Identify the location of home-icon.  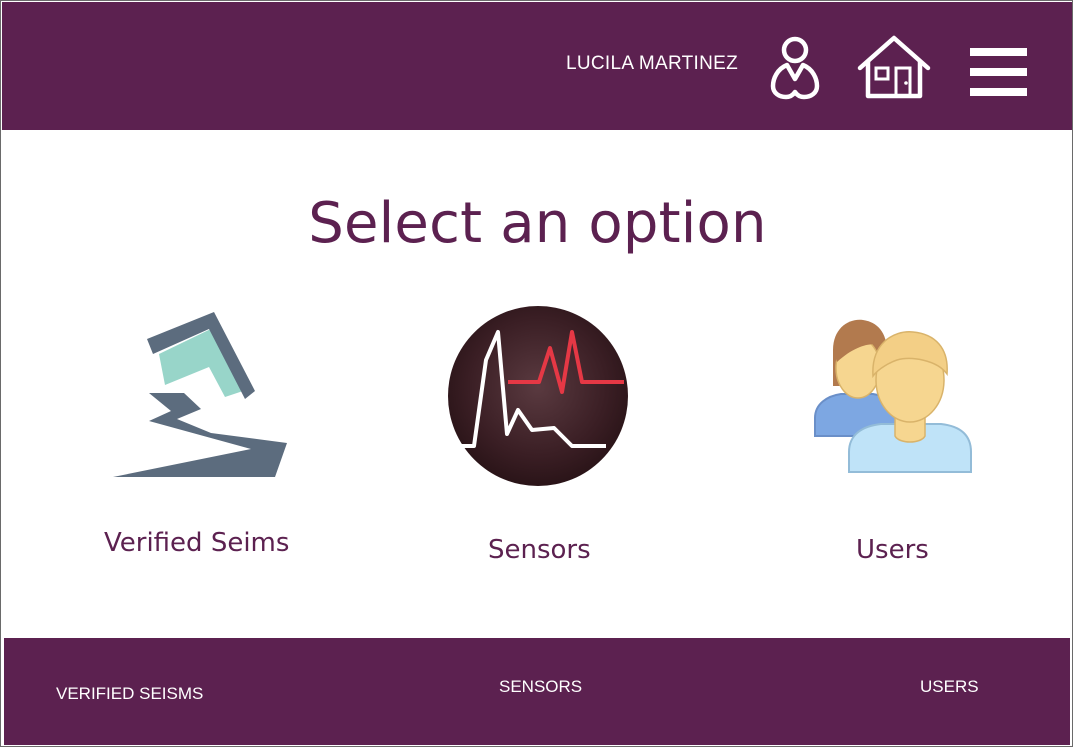
(894, 67).